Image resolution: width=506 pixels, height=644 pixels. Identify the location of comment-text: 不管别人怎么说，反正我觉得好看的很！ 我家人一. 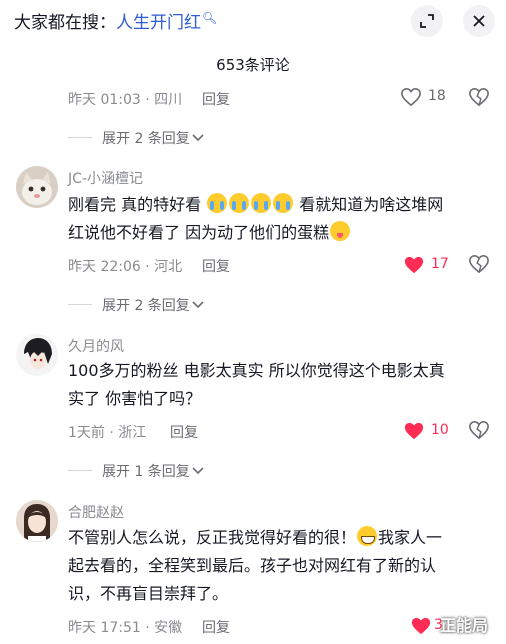
(255, 538).